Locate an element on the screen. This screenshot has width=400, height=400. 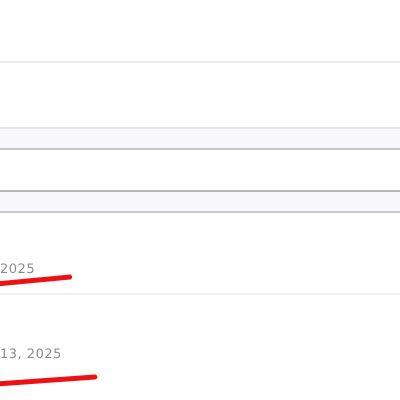
date-text: 13, 2025 is located at coordinates (31, 354).